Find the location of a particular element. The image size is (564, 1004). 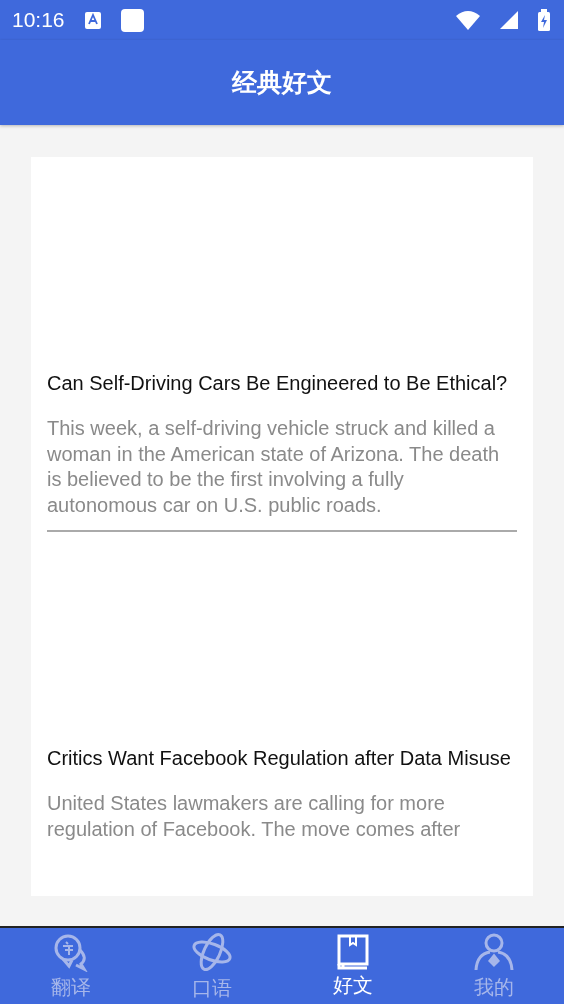

article-summary: United States lawmakers are calling for more regulation of Facebook. The move comes after is located at coordinates (254, 816).